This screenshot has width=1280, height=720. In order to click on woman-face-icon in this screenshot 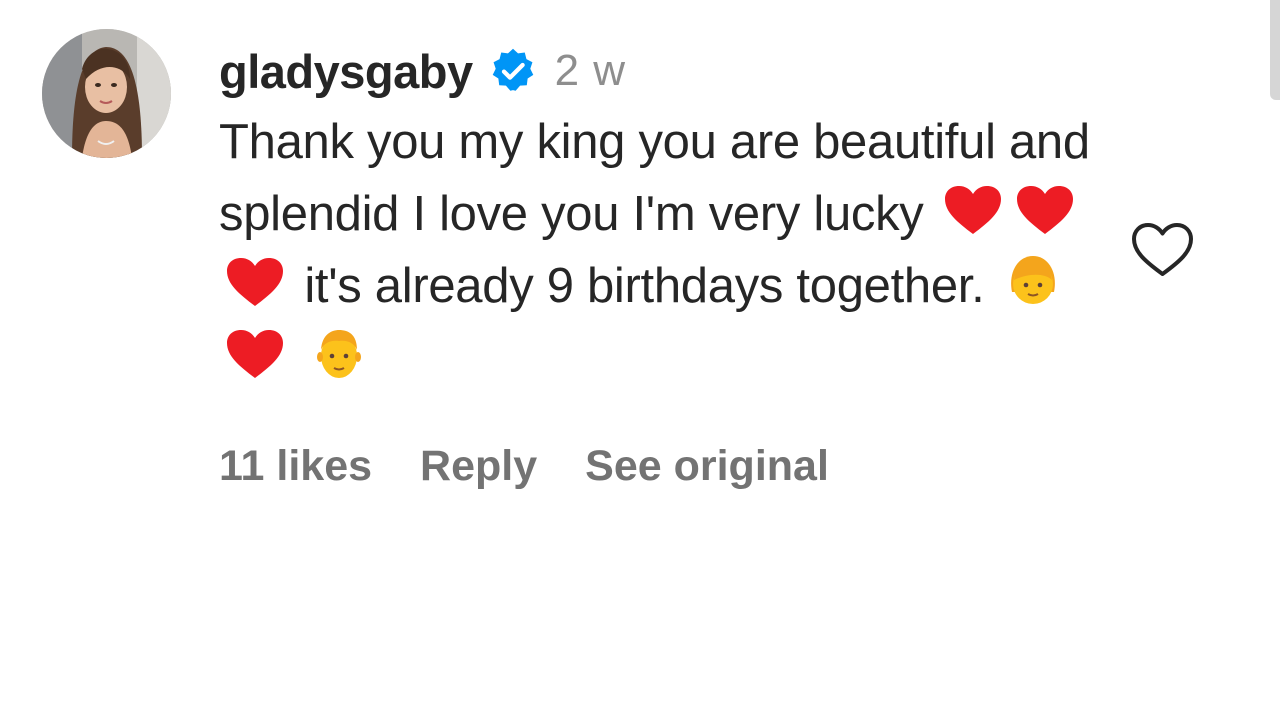, I will do `click(1033, 281)`.